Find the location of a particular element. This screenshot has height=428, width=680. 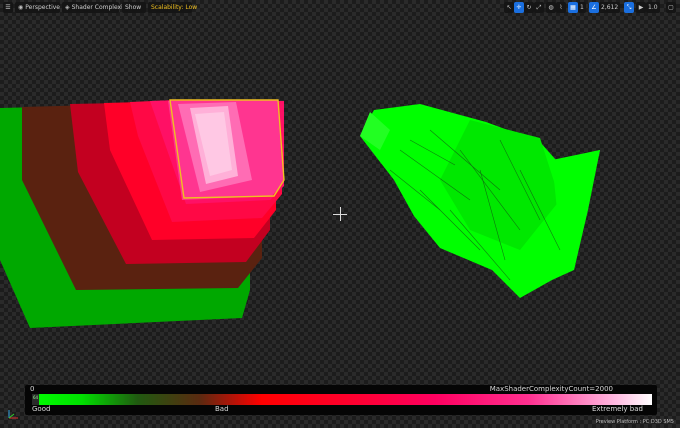

crosshair-vertical is located at coordinates (340, 214).